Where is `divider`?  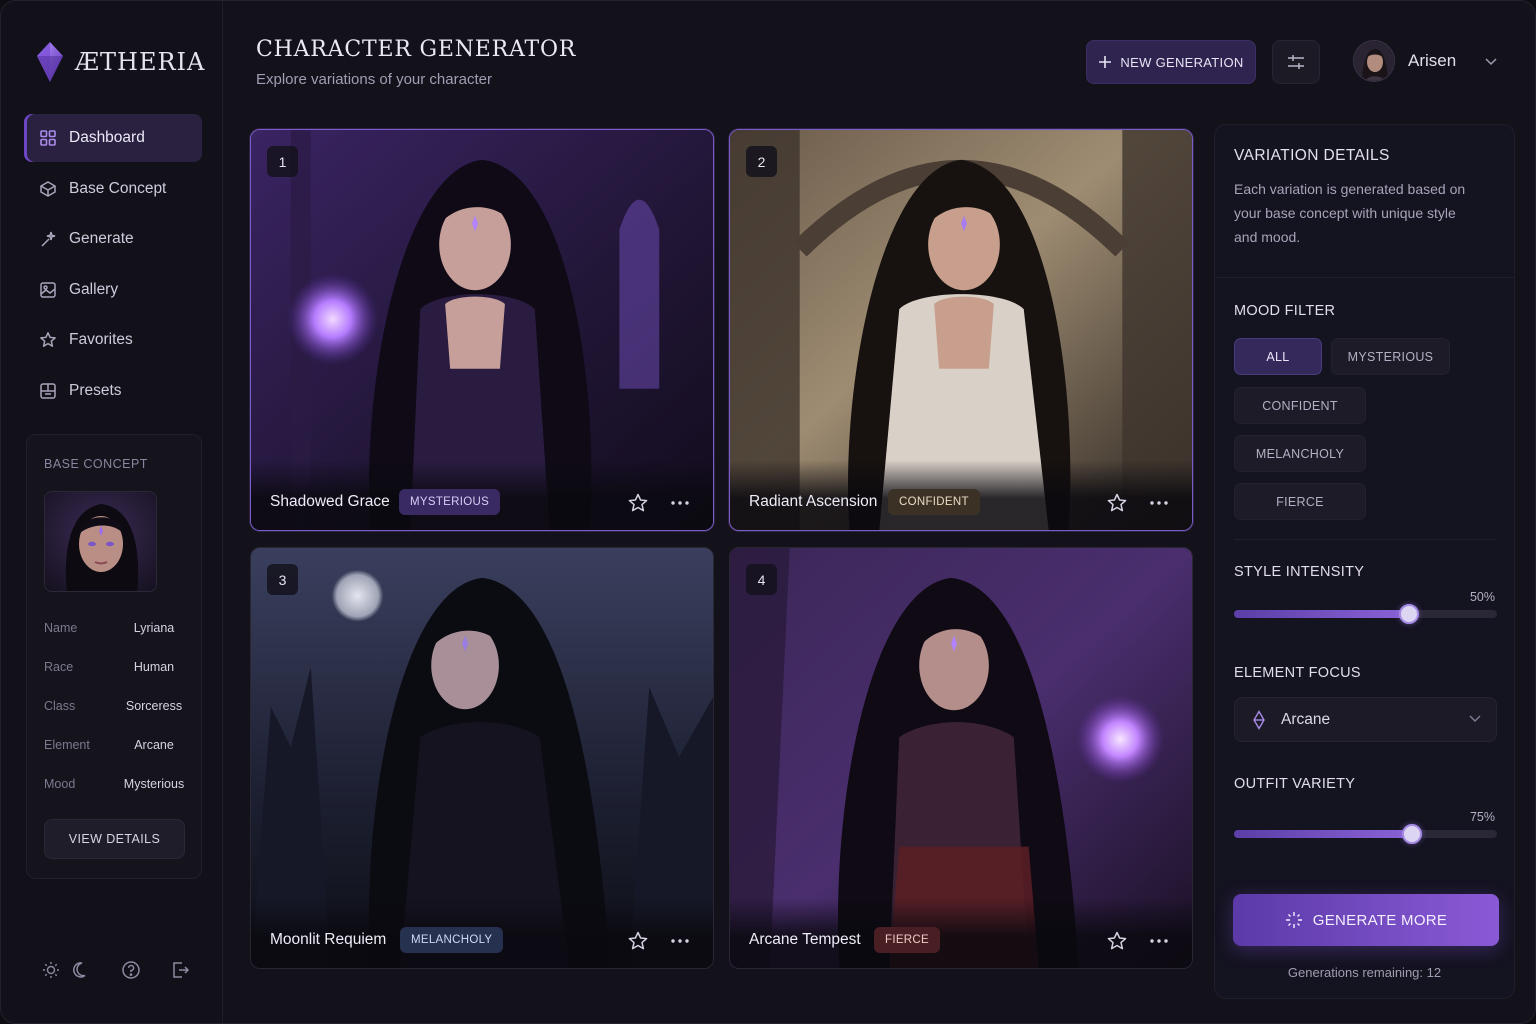
divider is located at coordinates (1365, 539).